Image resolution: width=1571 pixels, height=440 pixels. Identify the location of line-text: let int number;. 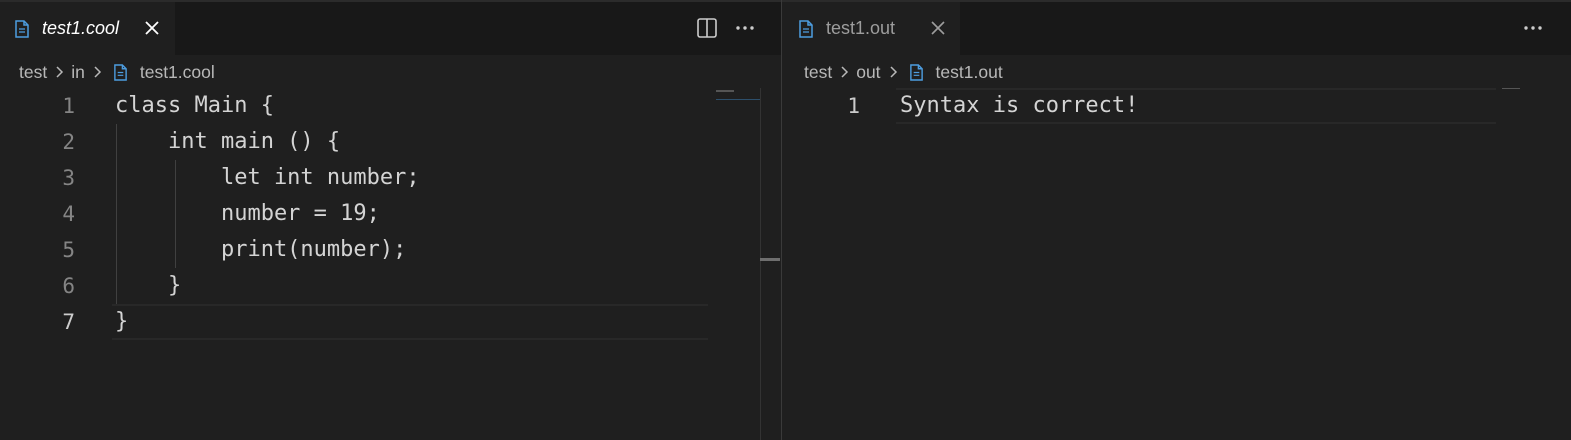
(267, 177).